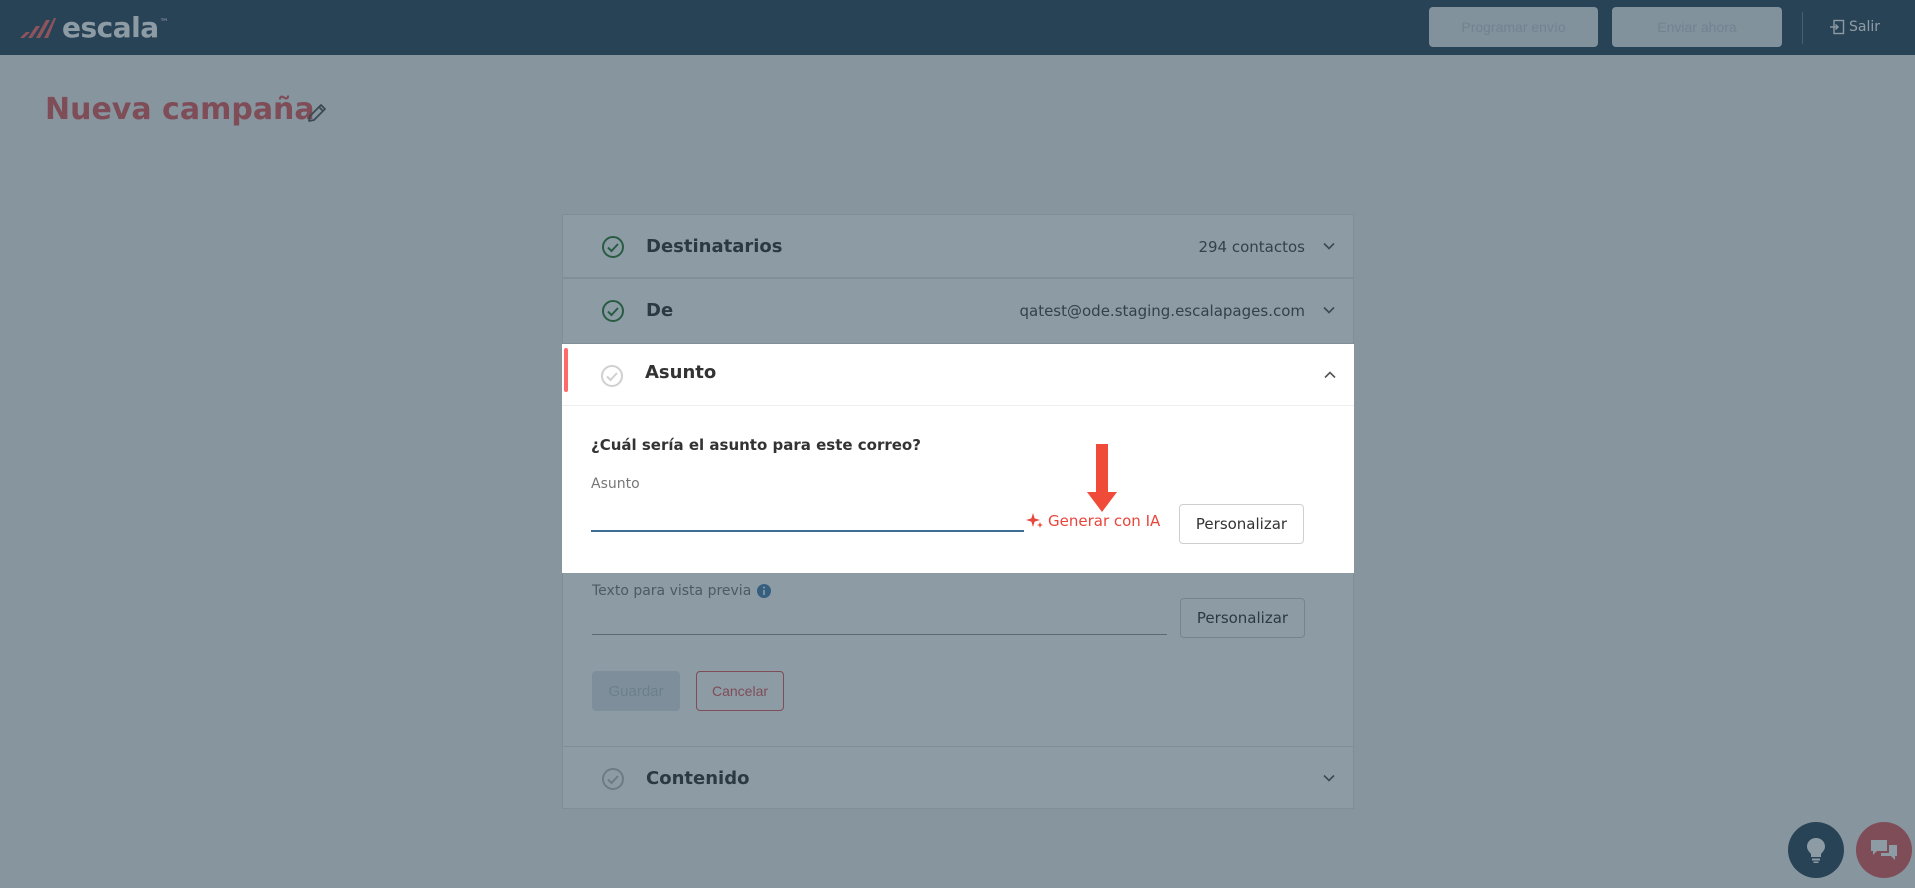  Describe the element at coordinates (164, 23) in the screenshot. I see `logo-trademark: ™` at that location.